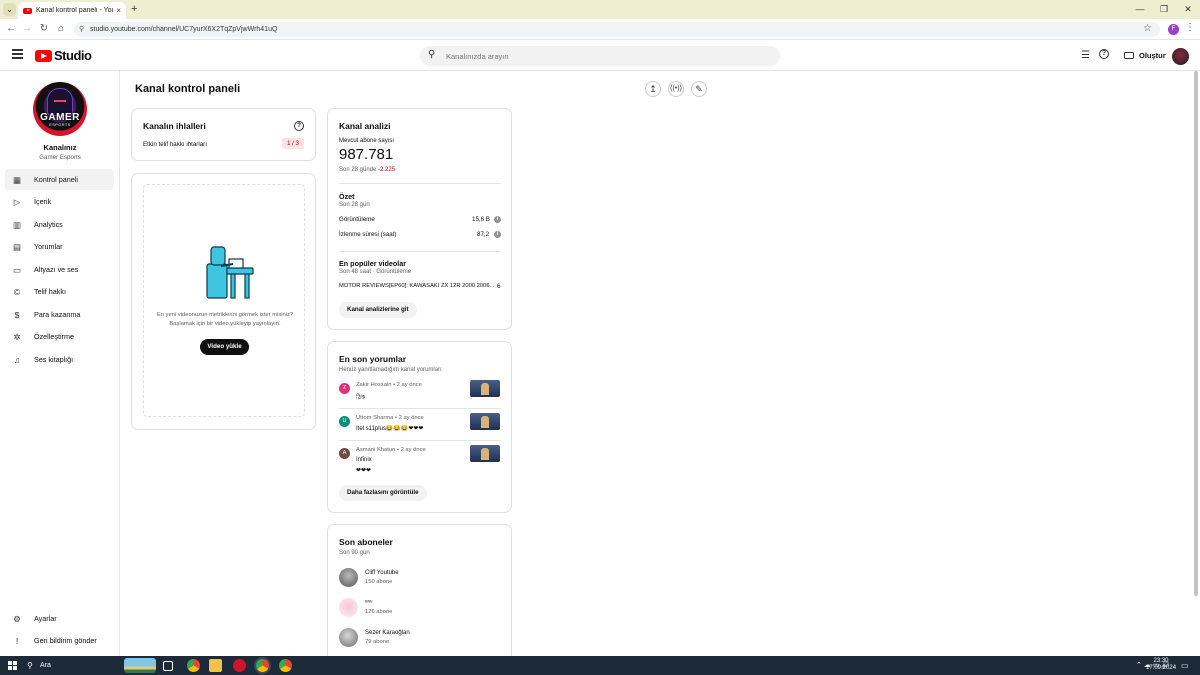  Describe the element at coordinates (653, 89) in the screenshot. I see `upload-icon: ↥` at that location.